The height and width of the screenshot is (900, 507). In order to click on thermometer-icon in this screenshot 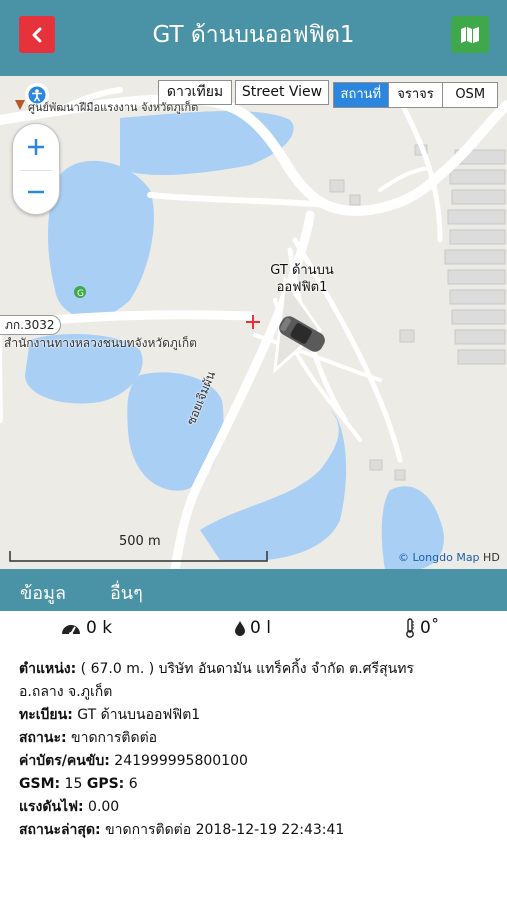, I will do `click(410, 628)`.